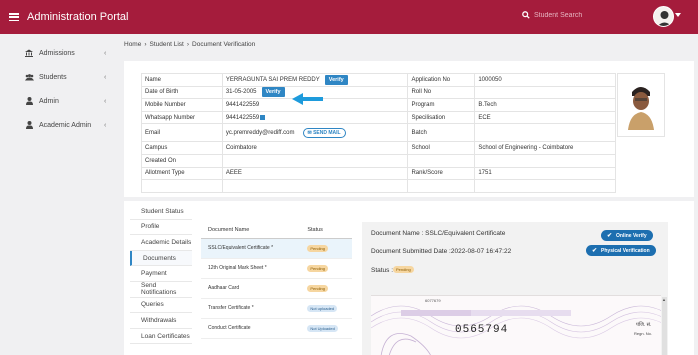 The width and height of the screenshot is (698, 355). I want to click on tab-payment: Payment, so click(161, 274).